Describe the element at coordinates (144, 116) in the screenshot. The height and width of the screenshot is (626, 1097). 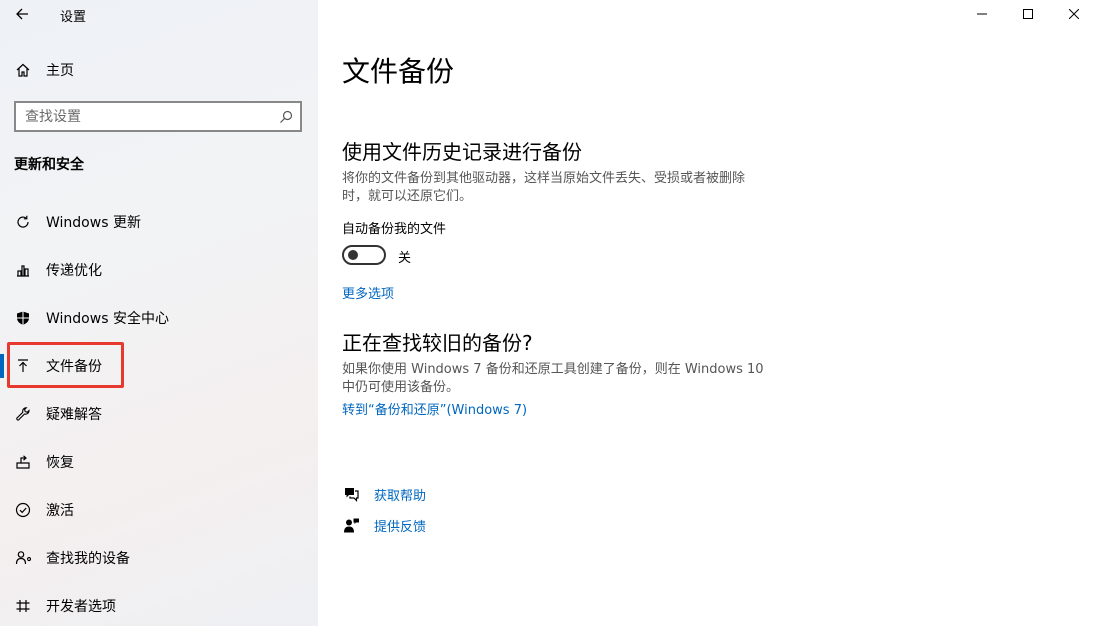
I see `search-input` at that location.